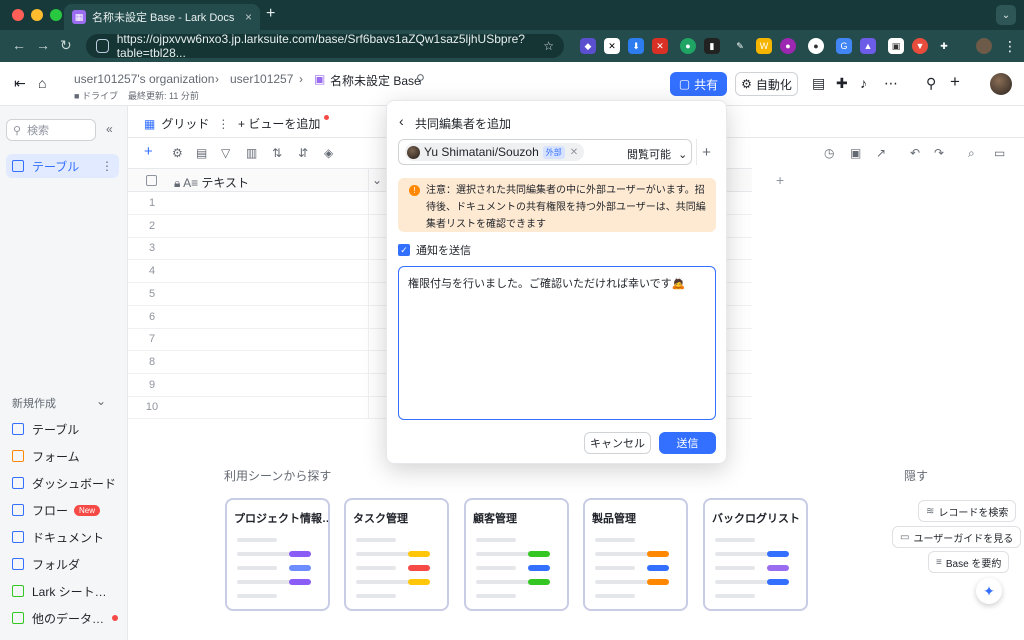 Image resolution: width=1024 pixels, height=640 pixels. Describe the element at coordinates (56, 15) in the screenshot. I see `maximize-window-button` at that location.